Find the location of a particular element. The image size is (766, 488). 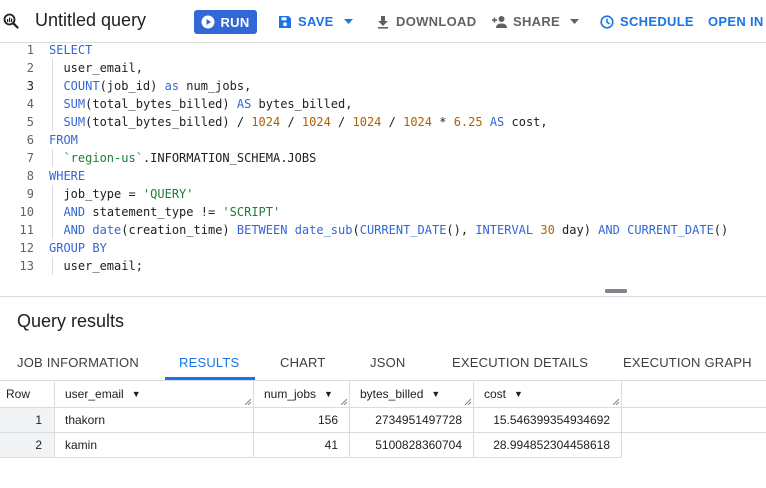

caret-down-icon is located at coordinates (575, 21).